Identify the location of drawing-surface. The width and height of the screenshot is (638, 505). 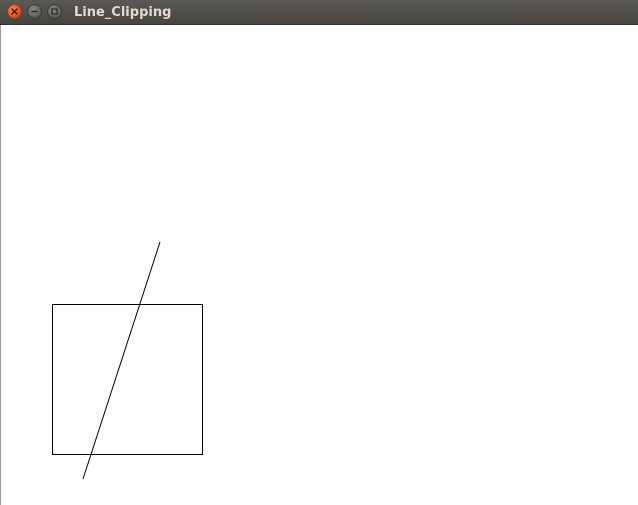
(127, 360).